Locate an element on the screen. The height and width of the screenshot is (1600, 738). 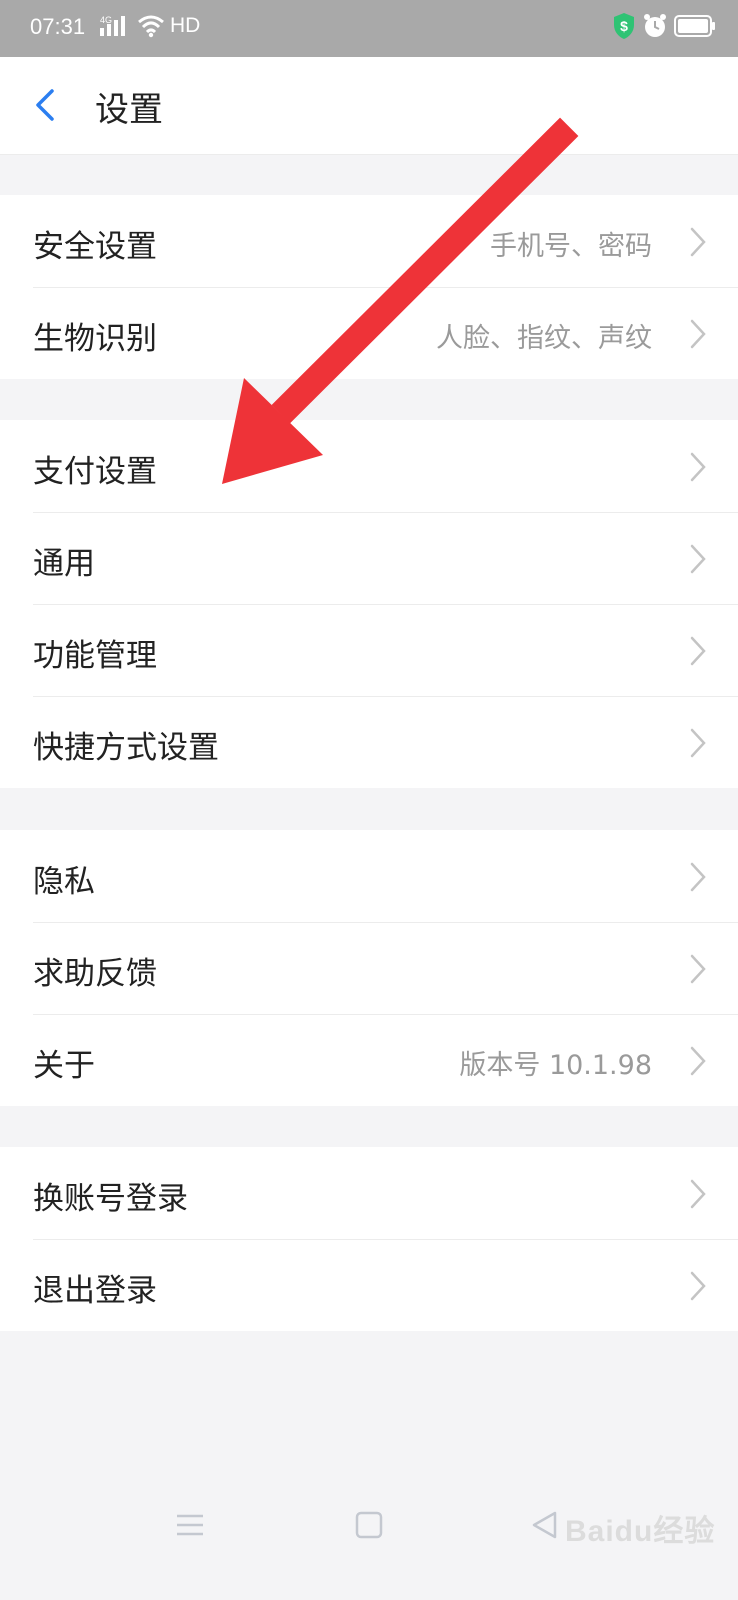
wifi-icon is located at coordinates (151, 28).